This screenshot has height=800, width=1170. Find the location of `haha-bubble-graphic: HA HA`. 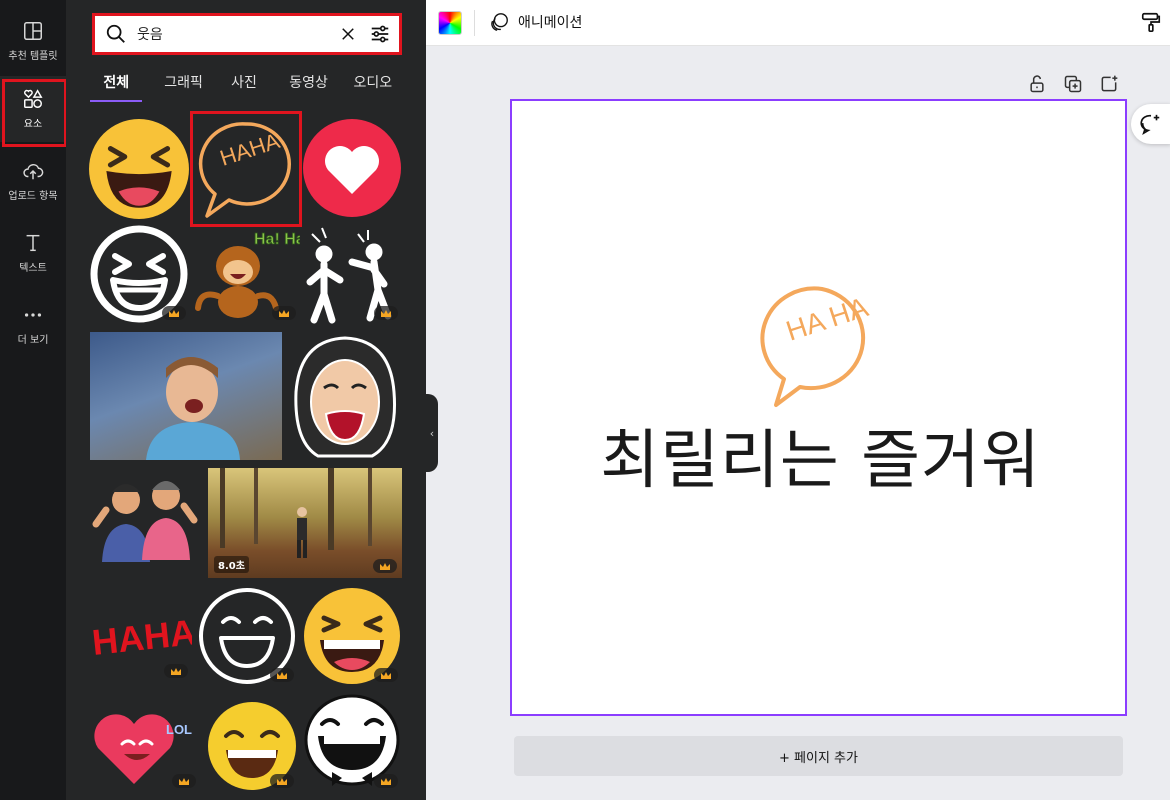

haha-bubble-graphic: HA HA is located at coordinates (821, 348).